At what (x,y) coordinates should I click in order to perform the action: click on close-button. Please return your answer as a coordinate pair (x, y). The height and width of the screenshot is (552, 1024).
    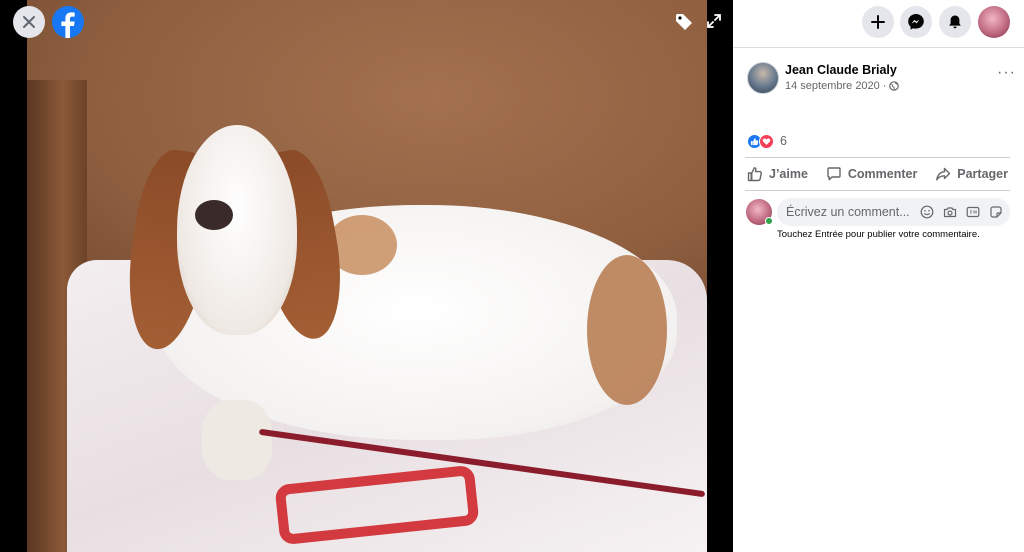
    Looking at the image, I should click on (29, 22).